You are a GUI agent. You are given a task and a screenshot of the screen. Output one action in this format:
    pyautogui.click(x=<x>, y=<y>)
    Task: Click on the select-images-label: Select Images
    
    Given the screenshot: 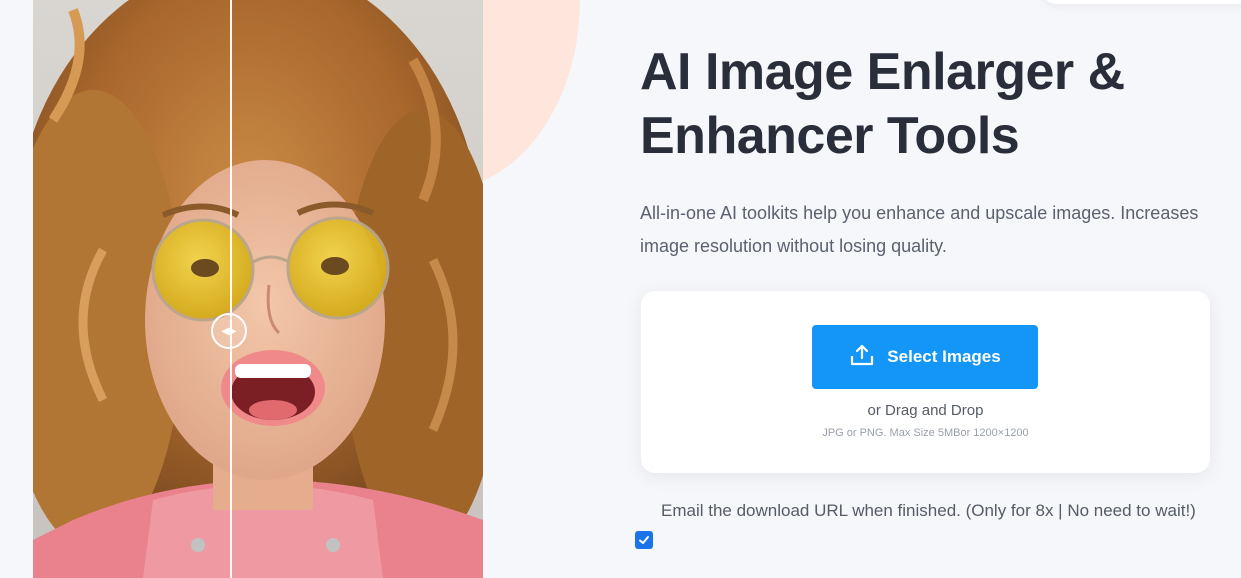 What is the action you would take?
    pyautogui.click(x=944, y=356)
    